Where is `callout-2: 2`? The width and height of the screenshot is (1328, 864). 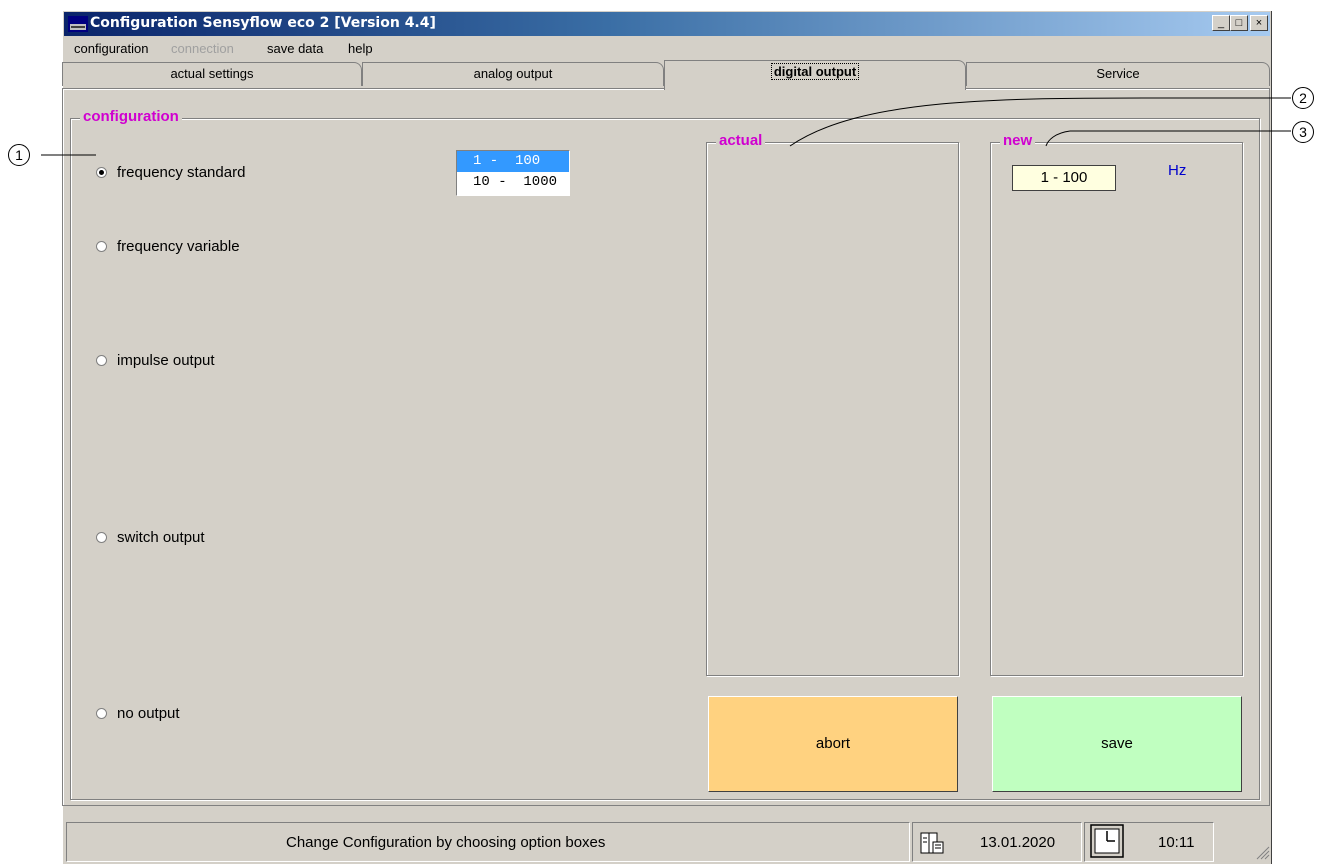
callout-2: 2 is located at coordinates (1303, 98).